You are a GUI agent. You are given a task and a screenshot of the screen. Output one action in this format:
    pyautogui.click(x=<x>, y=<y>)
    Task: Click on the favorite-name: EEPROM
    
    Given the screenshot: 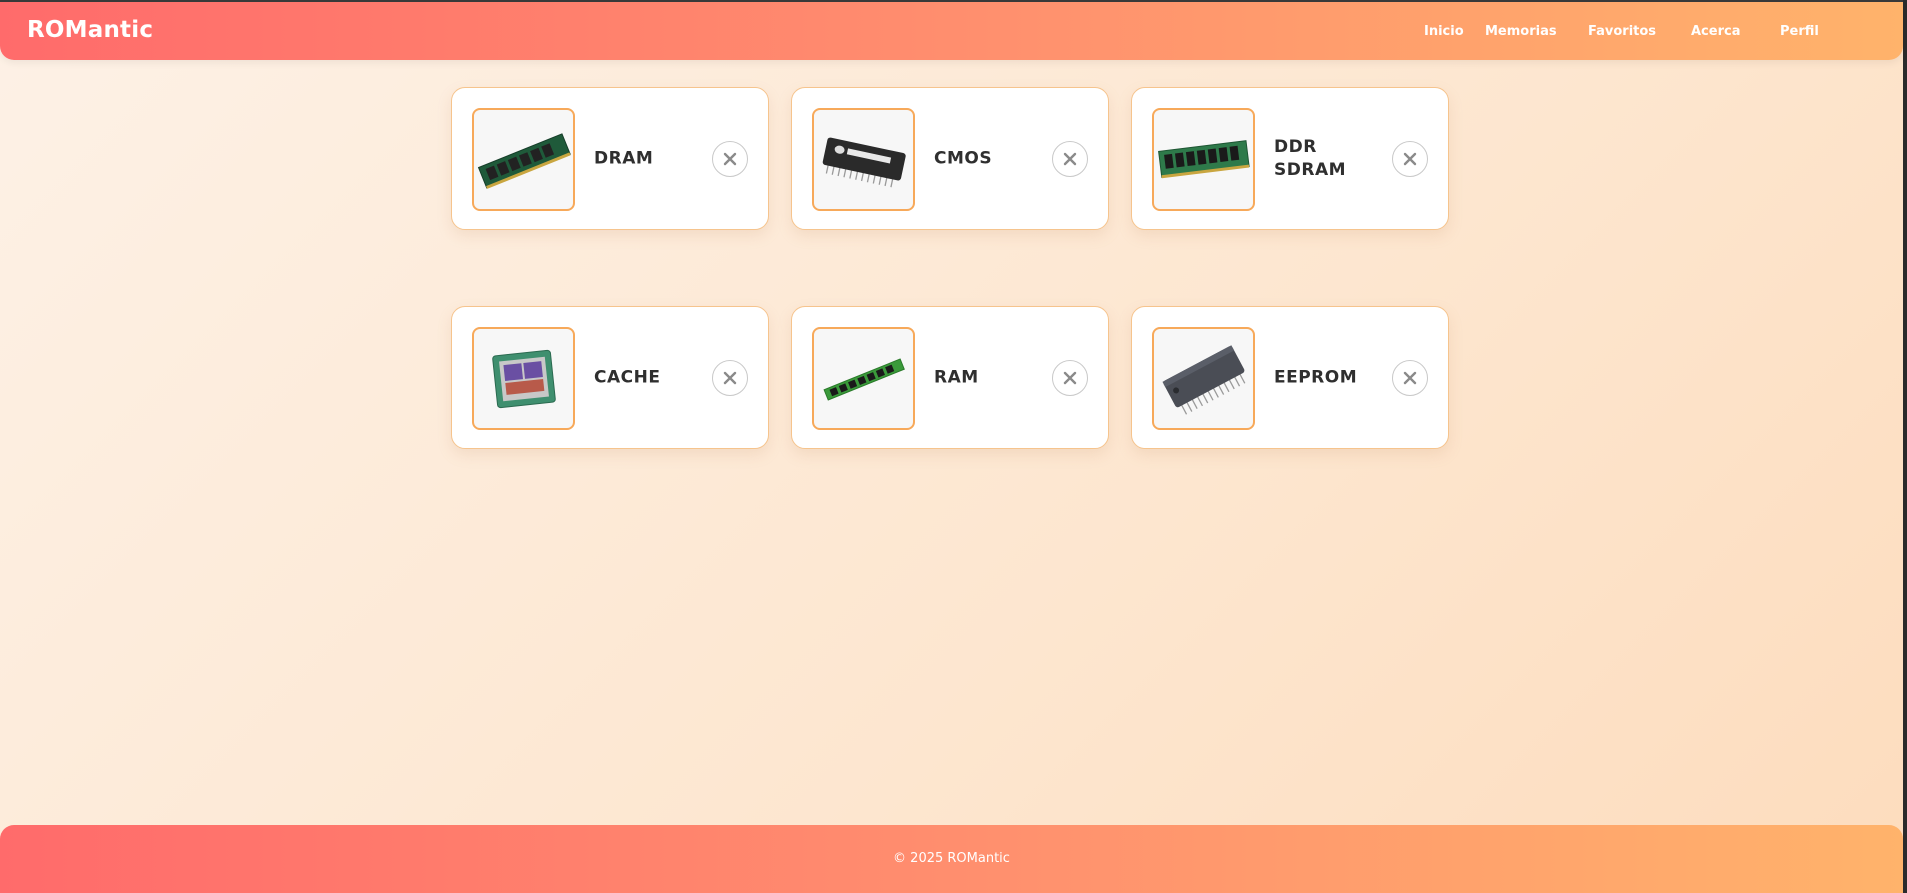 What is the action you would take?
    pyautogui.click(x=1316, y=377)
    